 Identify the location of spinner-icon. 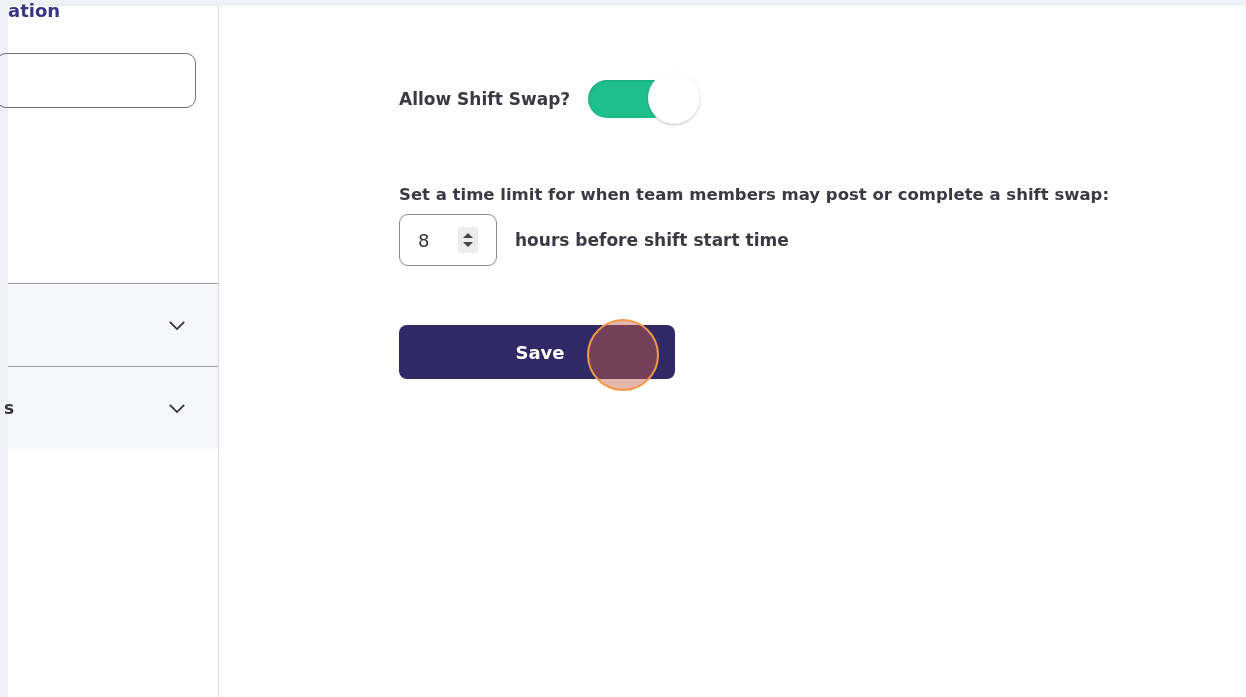
(468, 240).